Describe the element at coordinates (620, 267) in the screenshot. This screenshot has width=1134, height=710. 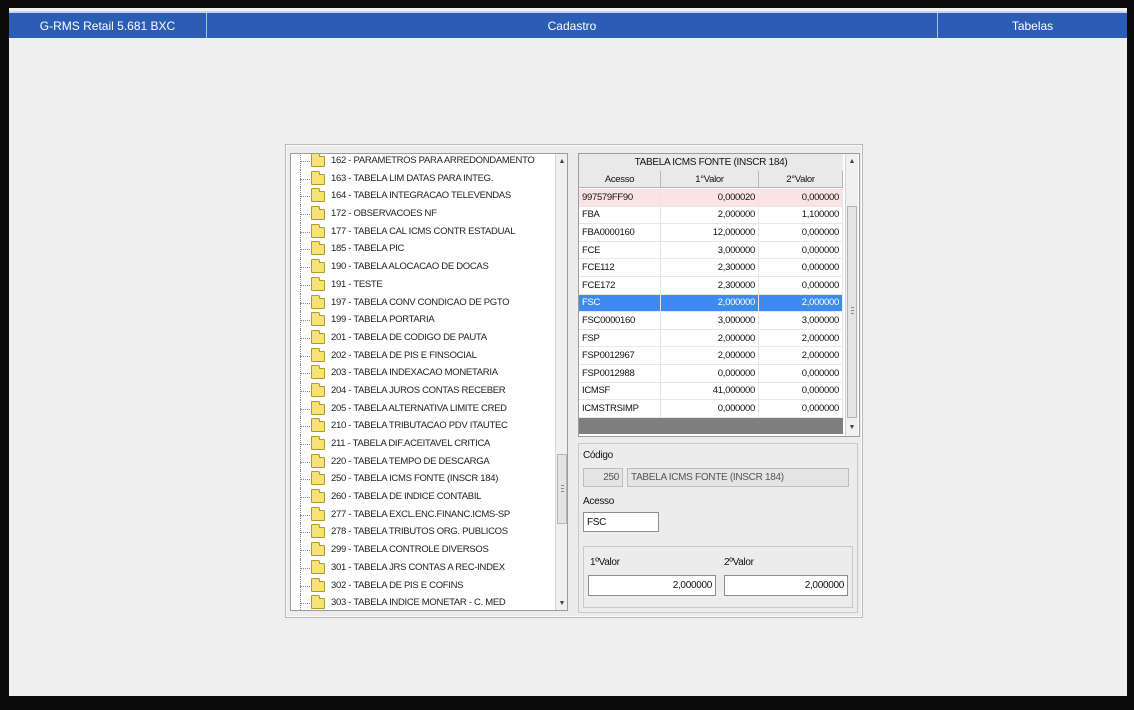
I see `acesso-cell: FCE112` at that location.